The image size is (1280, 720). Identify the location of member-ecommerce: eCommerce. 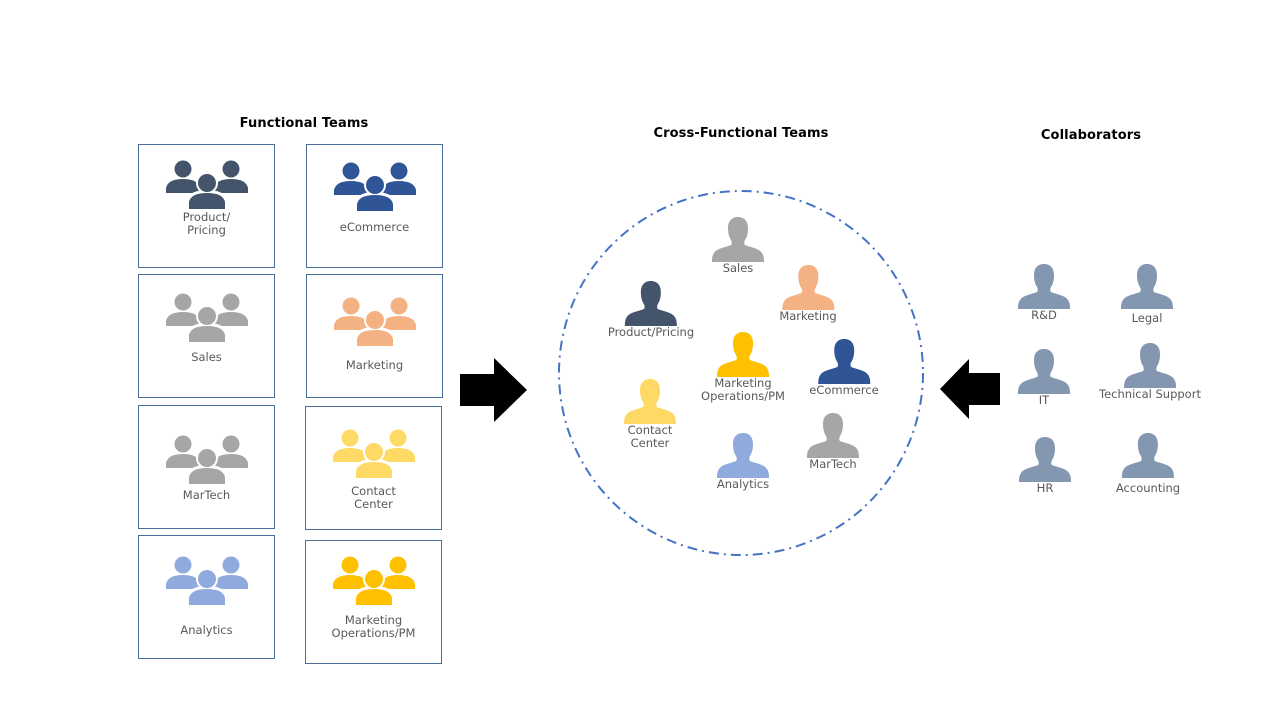
(844, 367).